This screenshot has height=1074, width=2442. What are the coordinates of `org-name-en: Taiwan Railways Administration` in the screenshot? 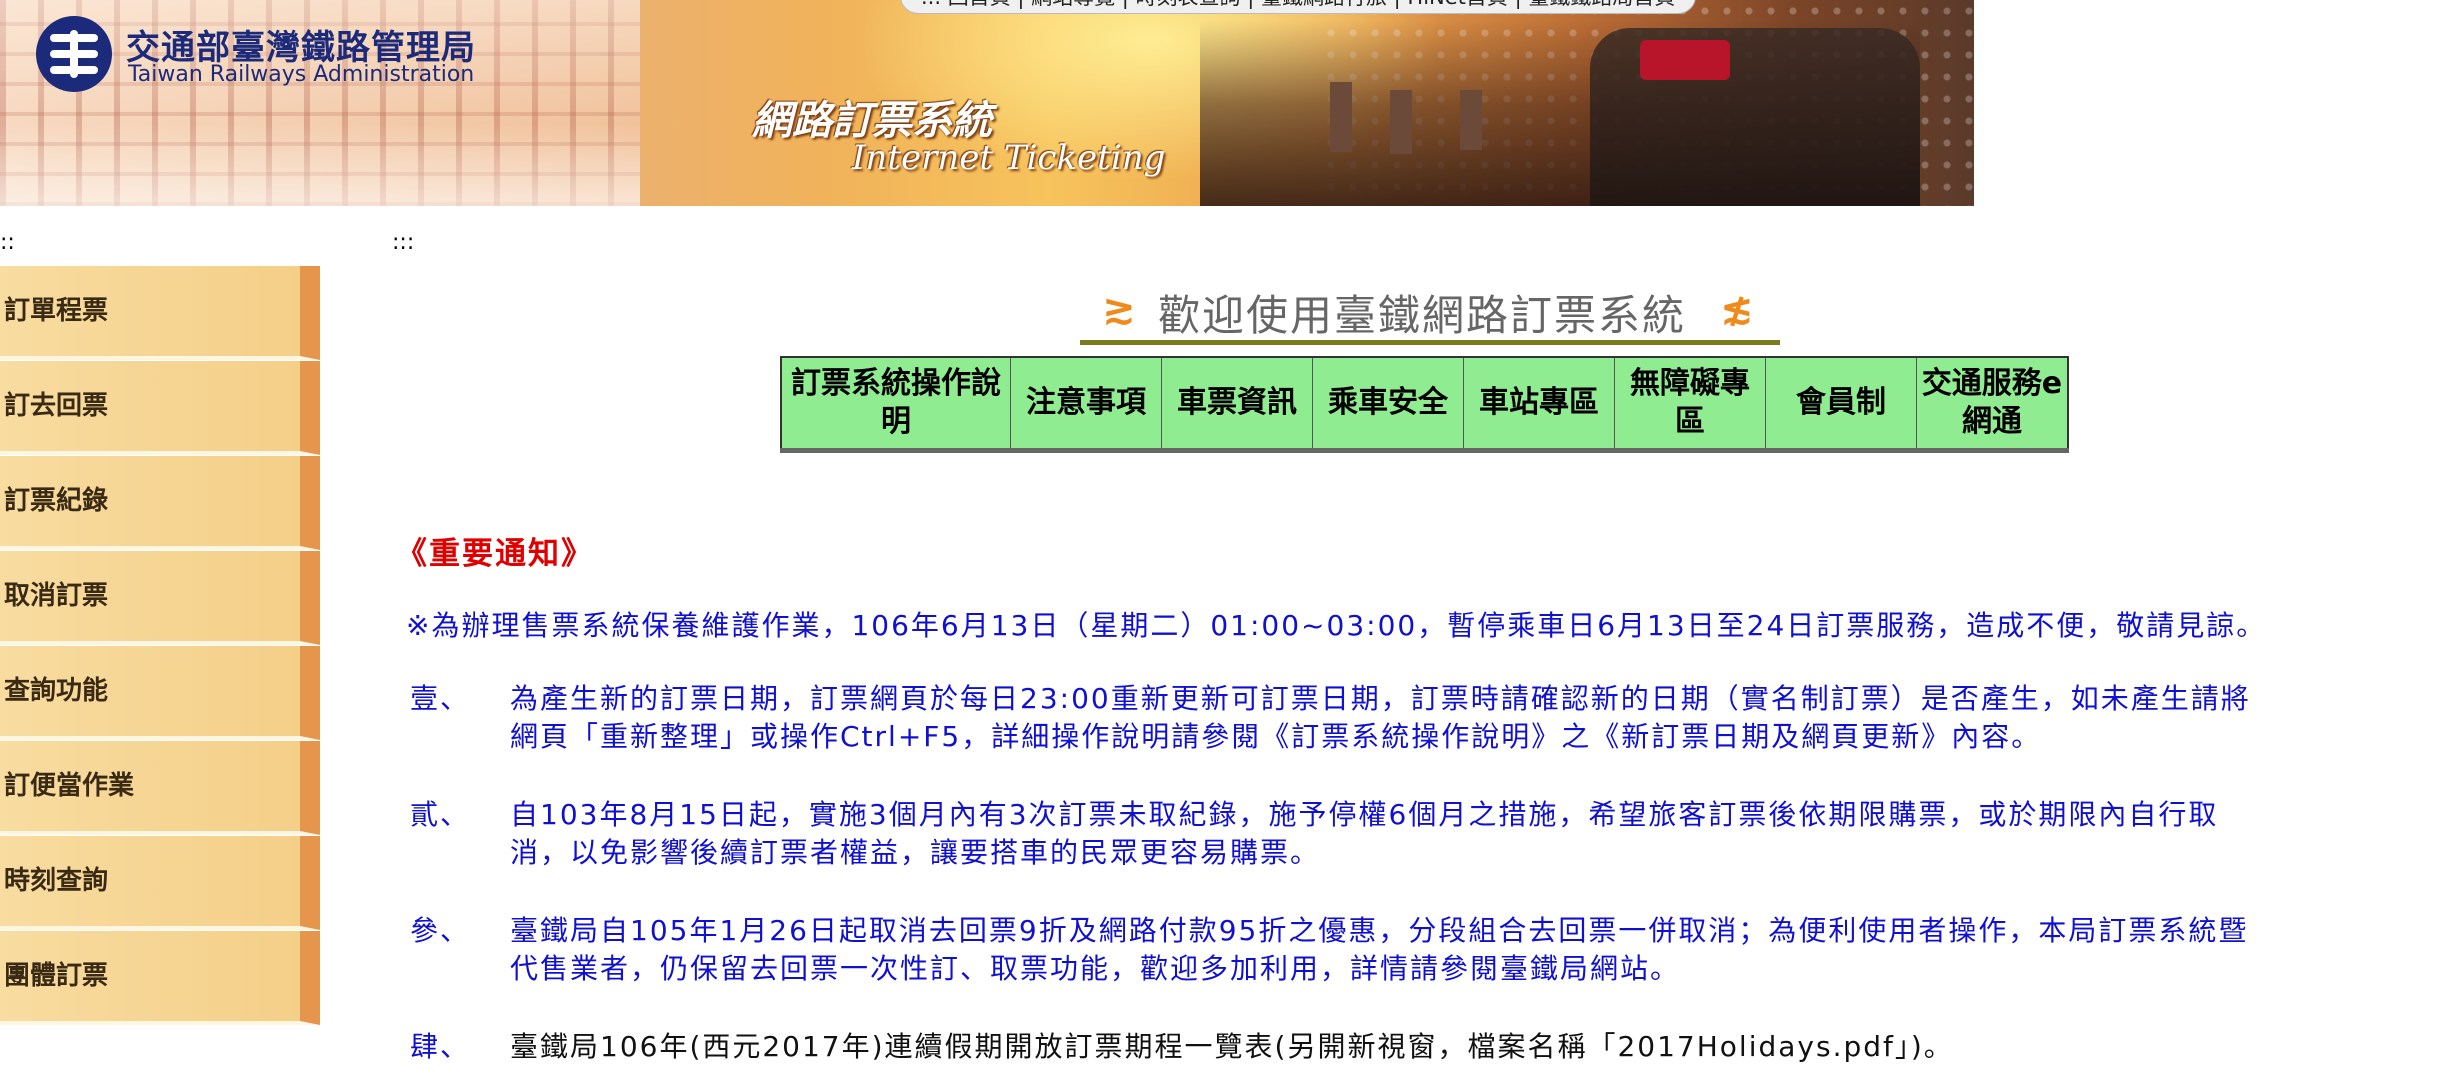 It's located at (301, 74).